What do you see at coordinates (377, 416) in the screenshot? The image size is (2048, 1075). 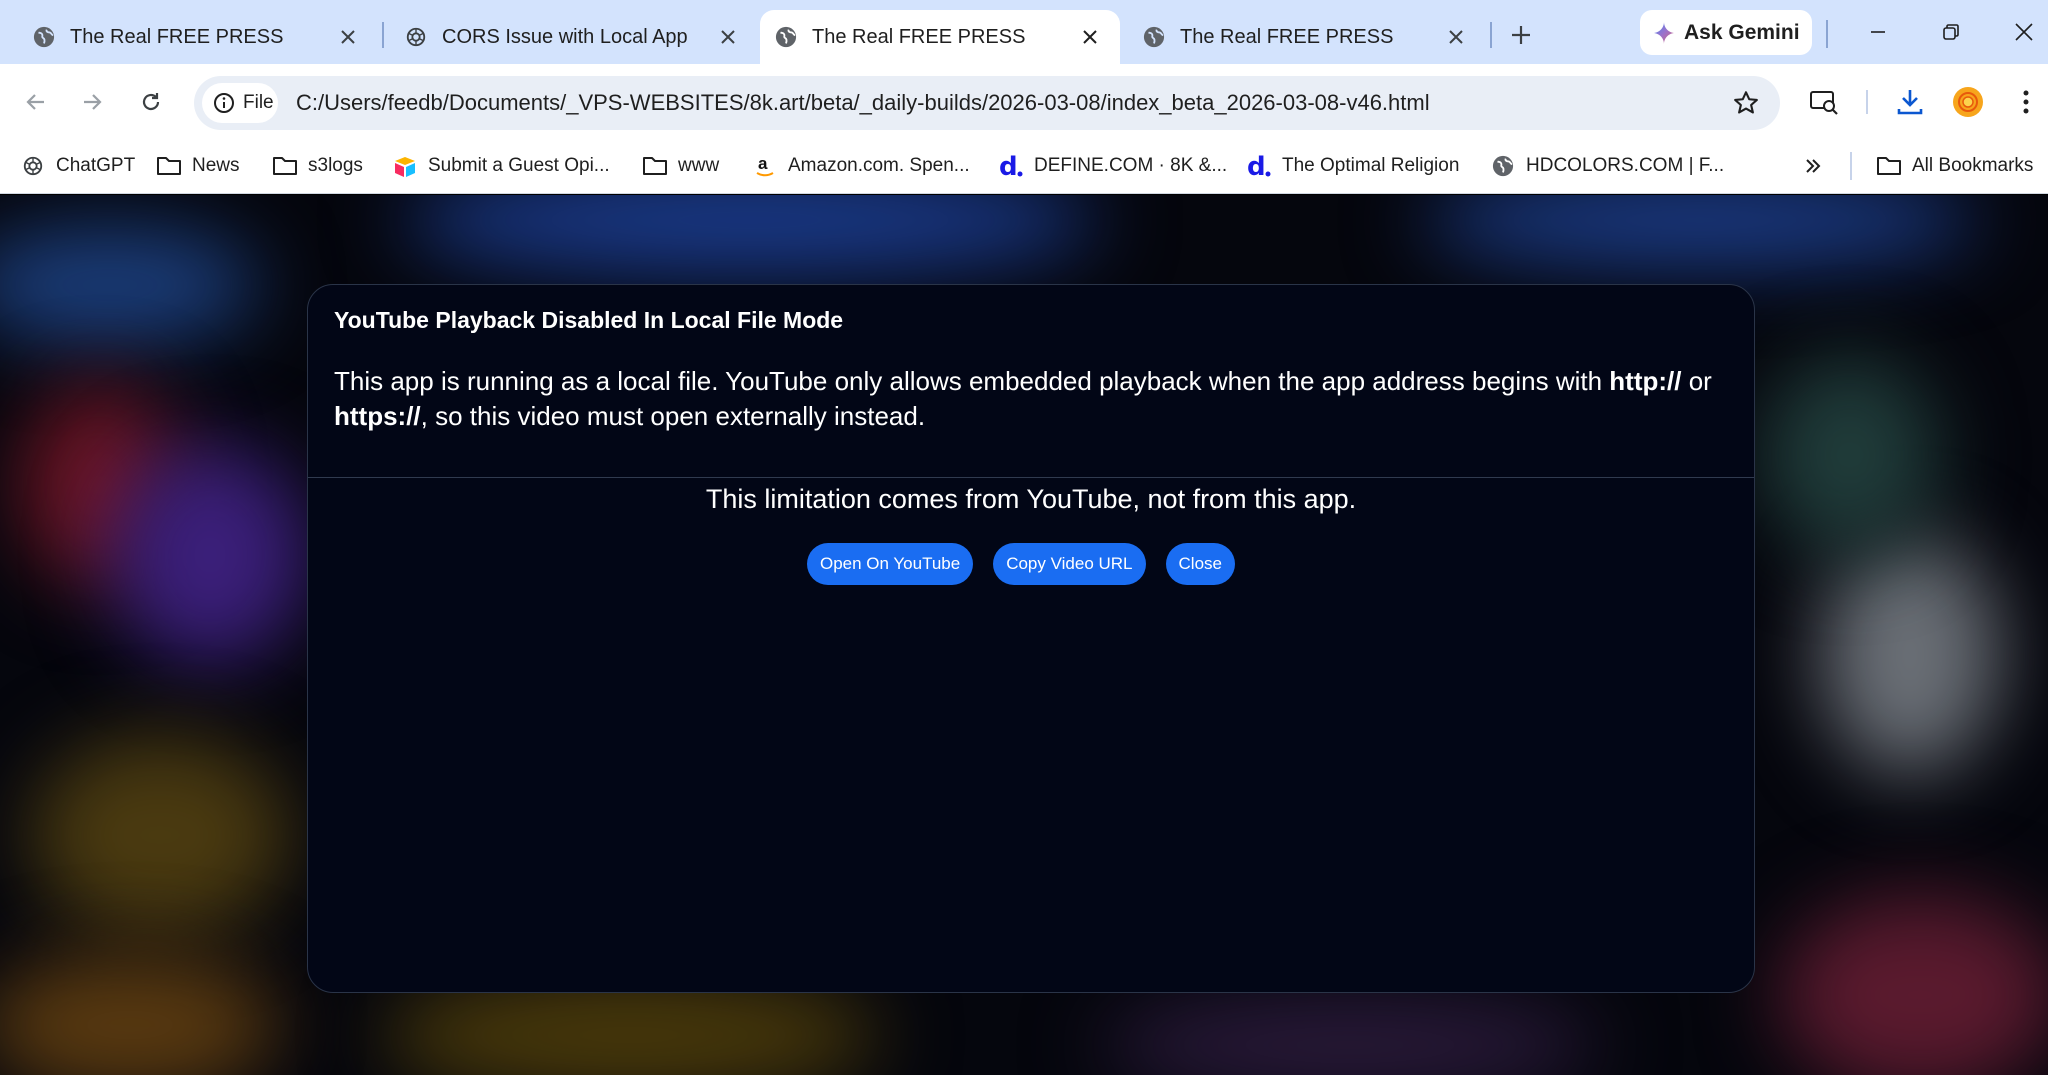 I see `message-https: https://` at bounding box center [377, 416].